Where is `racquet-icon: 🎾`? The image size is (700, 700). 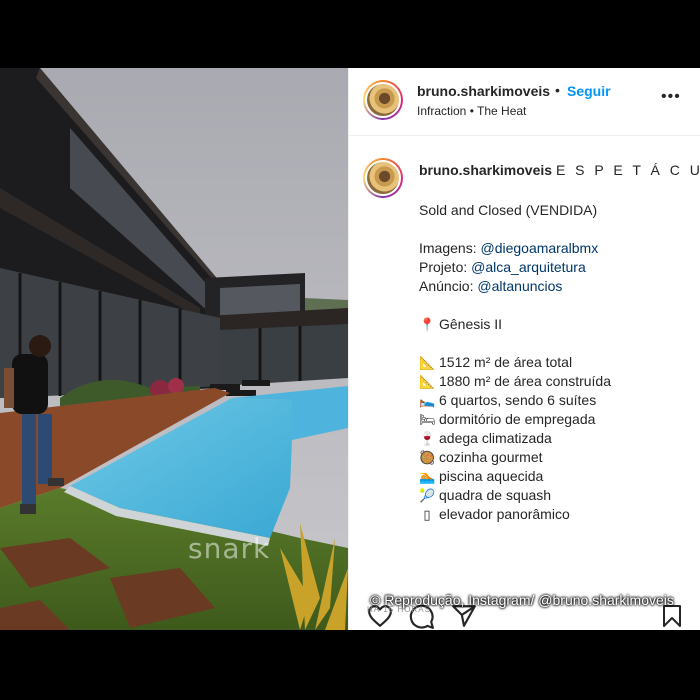 racquet-icon: 🎾 is located at coordinates (427, 495).